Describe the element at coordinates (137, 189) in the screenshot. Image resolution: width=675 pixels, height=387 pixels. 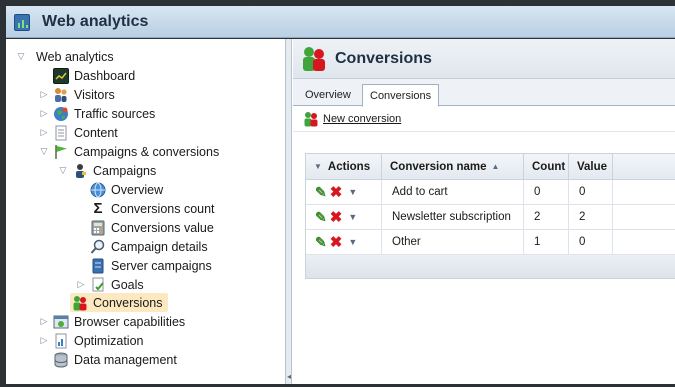
I see `tree-item-label: Overview` at that location.